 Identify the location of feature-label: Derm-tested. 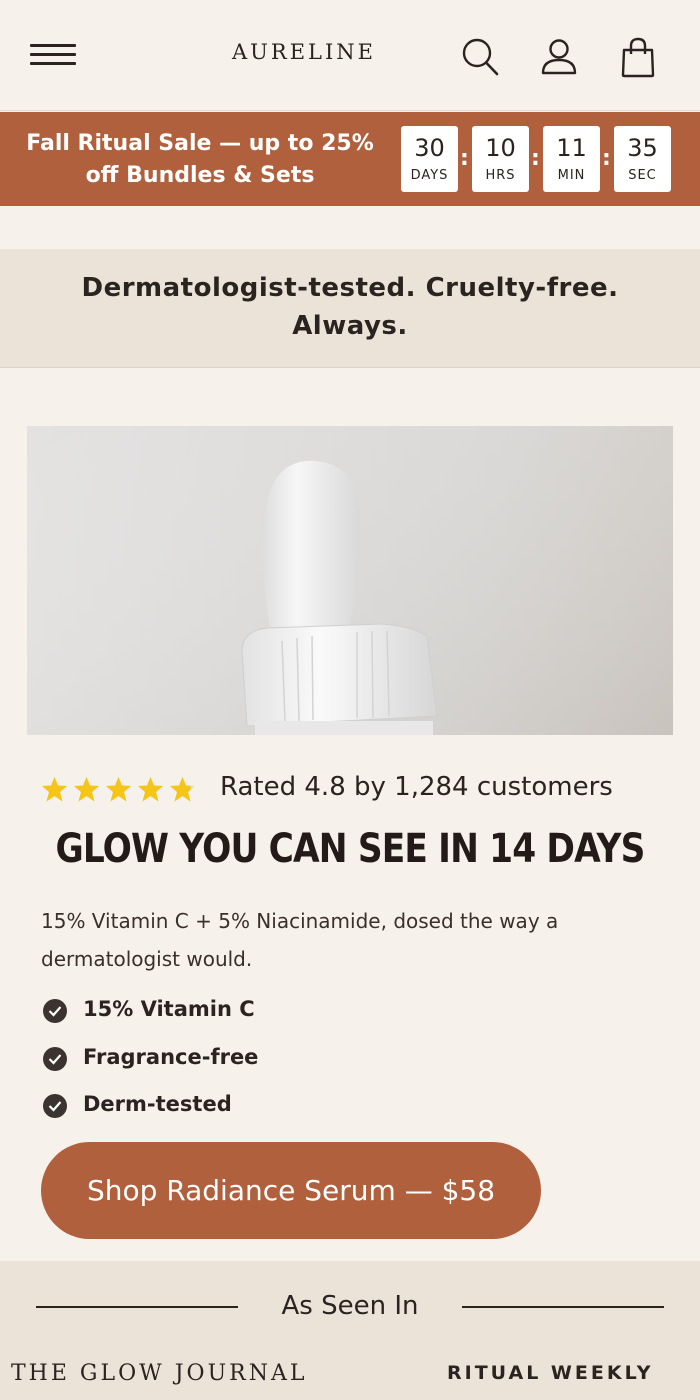
(157, 1104).